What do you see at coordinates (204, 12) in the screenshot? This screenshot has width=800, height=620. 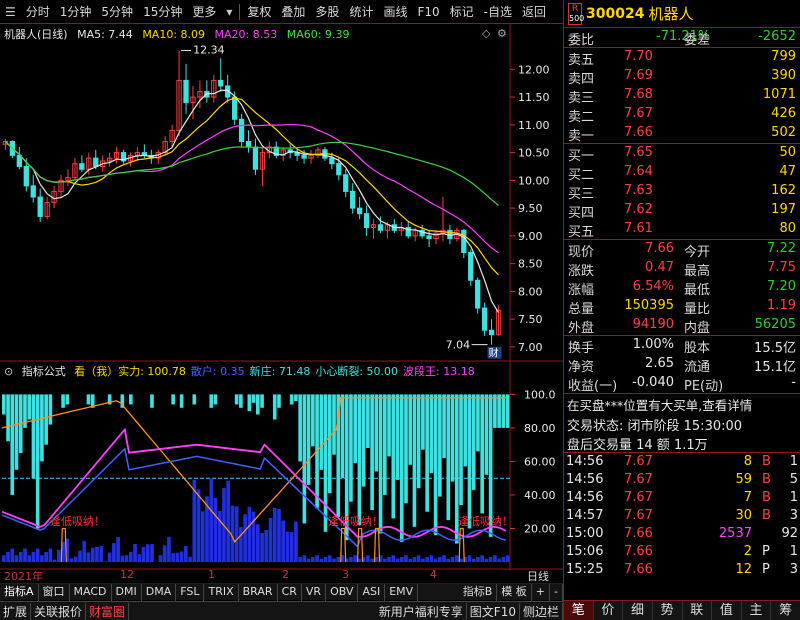 I see `tab-more: 更多` at bounding box center [204, 12].